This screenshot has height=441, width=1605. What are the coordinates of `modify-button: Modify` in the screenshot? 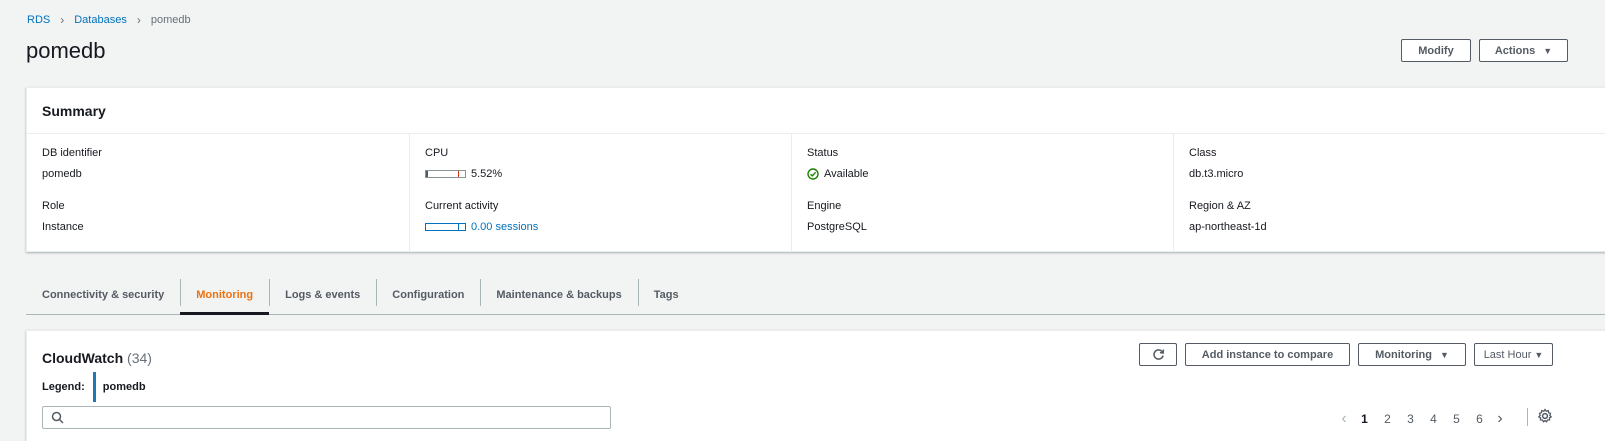 It's located at (1436, 50).